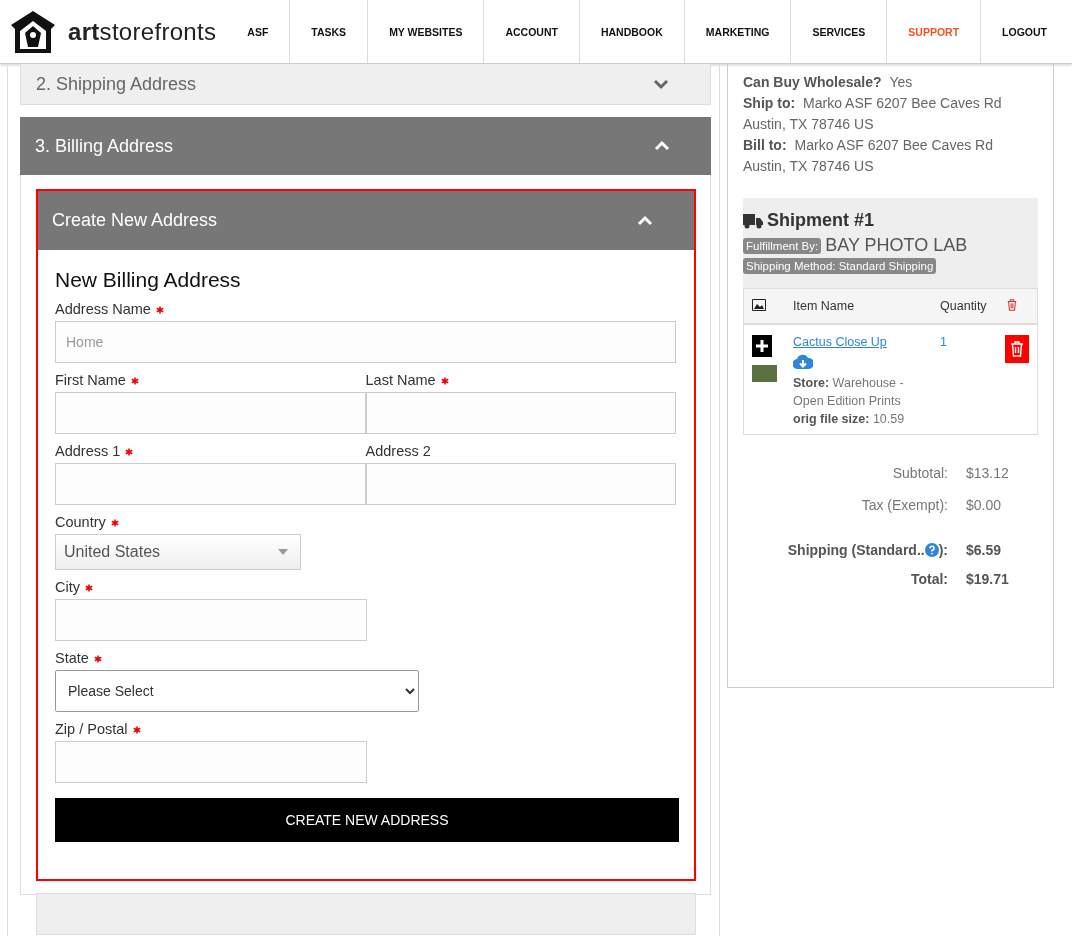 This screenshot has height=936, width=1072. Describe the element at coordinates (135, 220) in the screenshot. I see `panel-title: Create New Address` at that location.